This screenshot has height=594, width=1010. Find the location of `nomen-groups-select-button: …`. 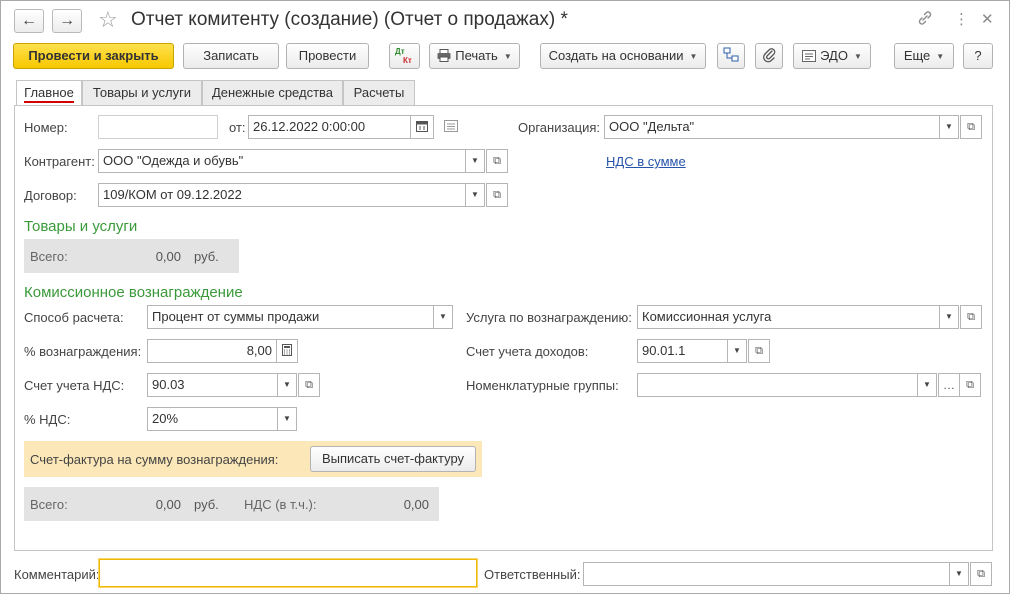

nomen-groups-select-button: … is located at coordinates (949, 385).